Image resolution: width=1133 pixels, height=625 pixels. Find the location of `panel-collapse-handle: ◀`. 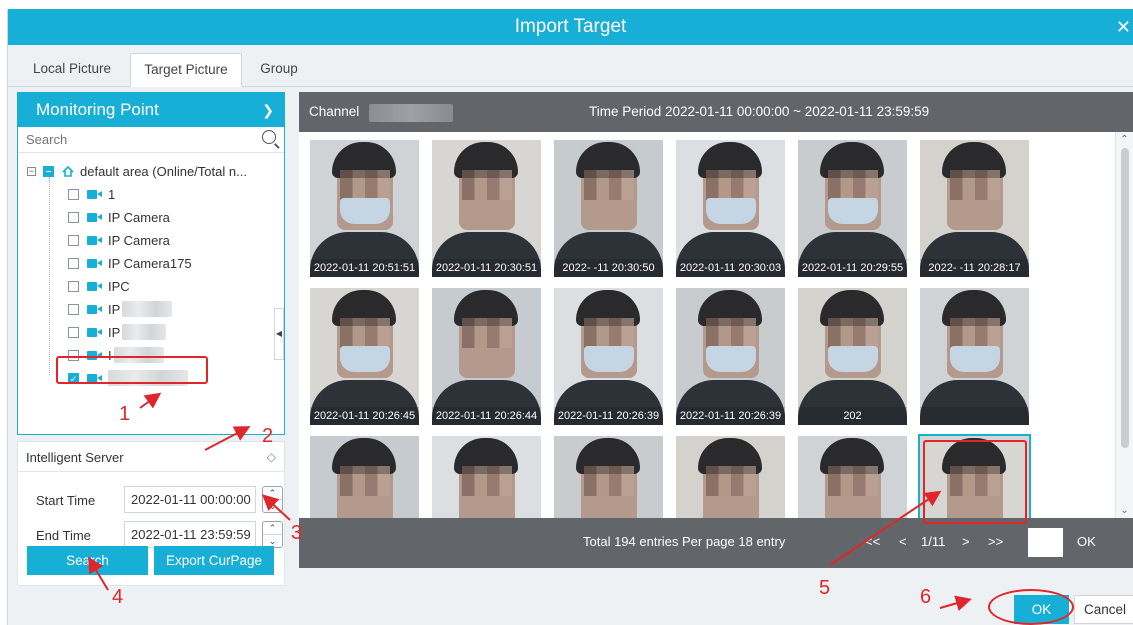

panel-collapse-handle: ◀ is located at coordinates (279, 334).